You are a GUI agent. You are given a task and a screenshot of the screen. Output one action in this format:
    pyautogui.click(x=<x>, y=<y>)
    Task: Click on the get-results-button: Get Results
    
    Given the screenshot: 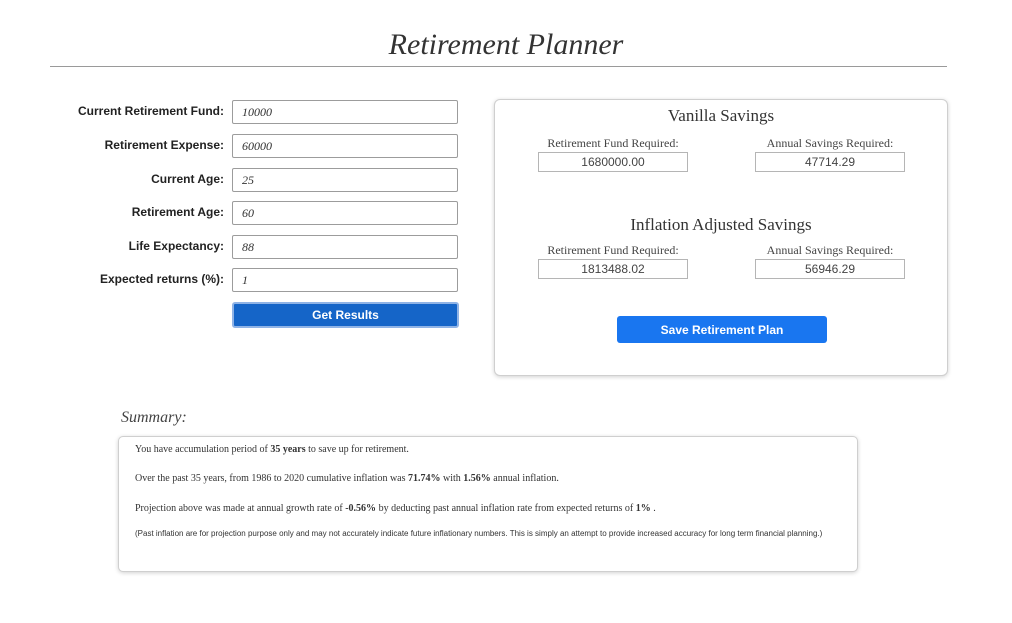 What is the action you would take?
    pyautogui.click(x=345, y=315)
    